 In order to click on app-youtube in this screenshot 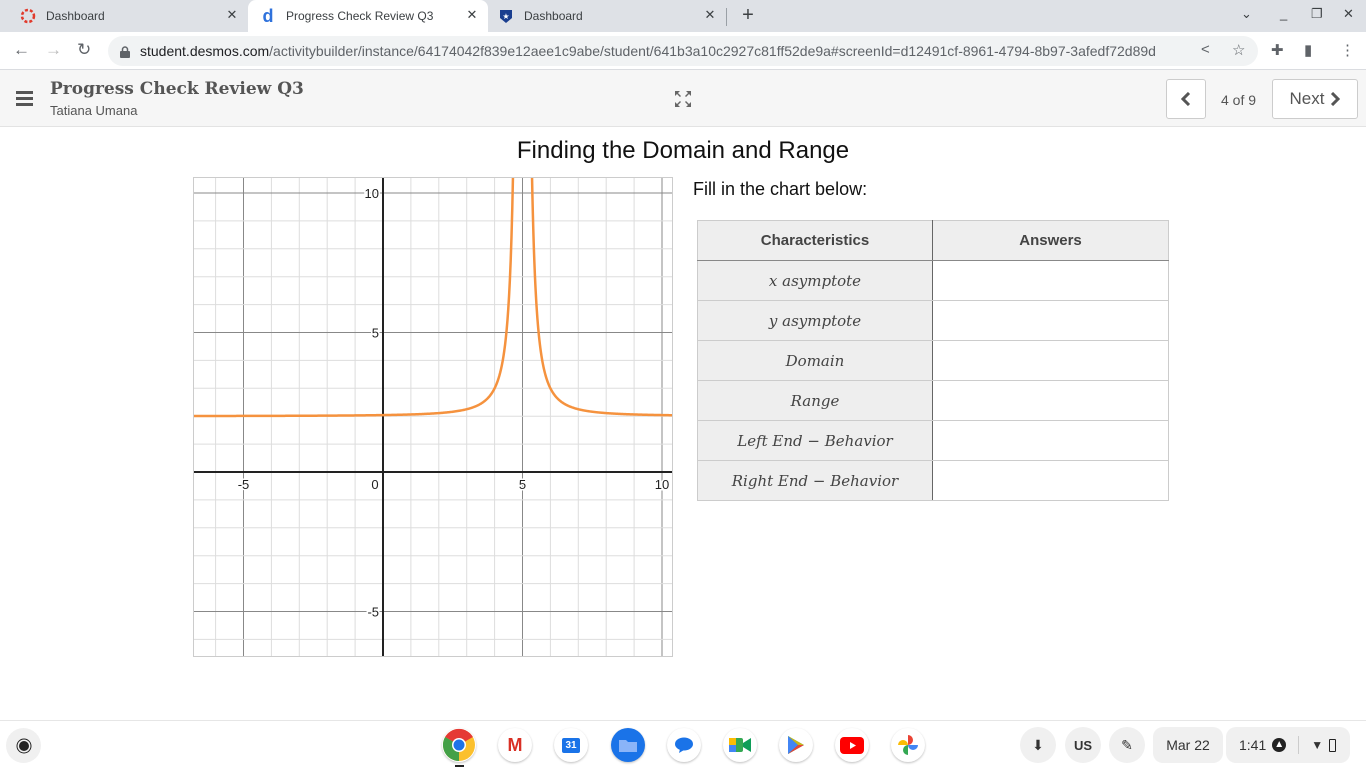, I will do `click(852, 745)`.